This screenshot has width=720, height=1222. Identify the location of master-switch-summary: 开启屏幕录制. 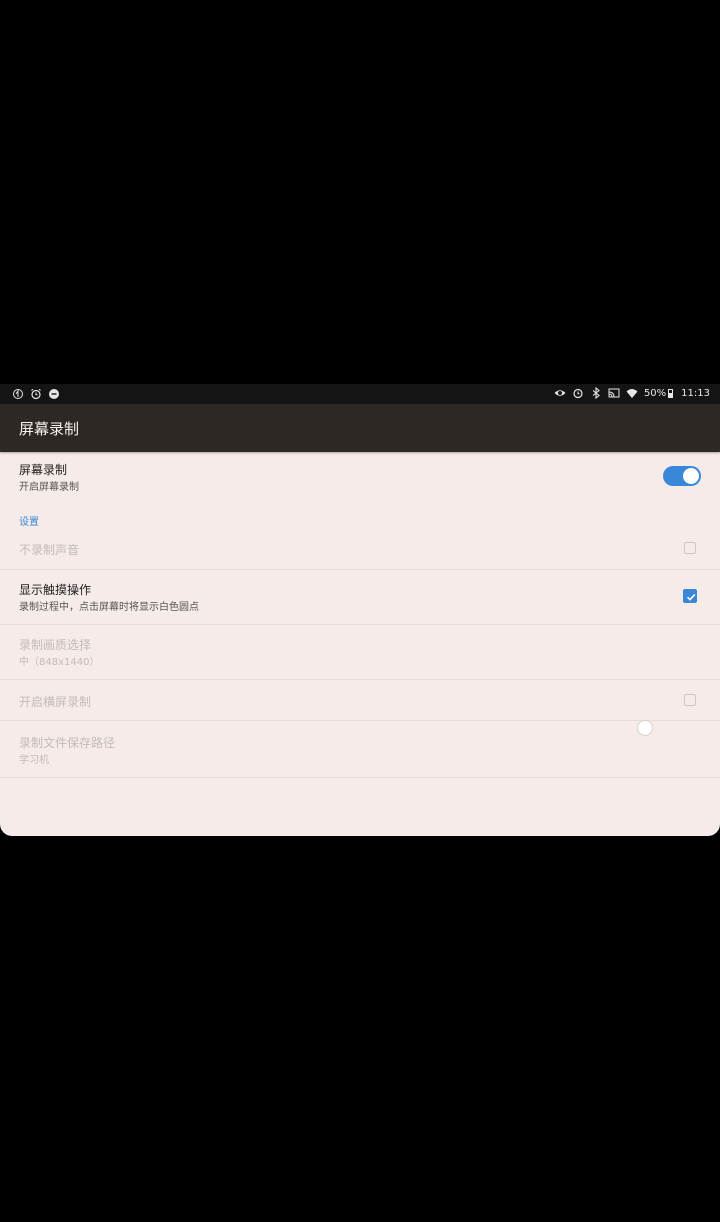
(49, 487).